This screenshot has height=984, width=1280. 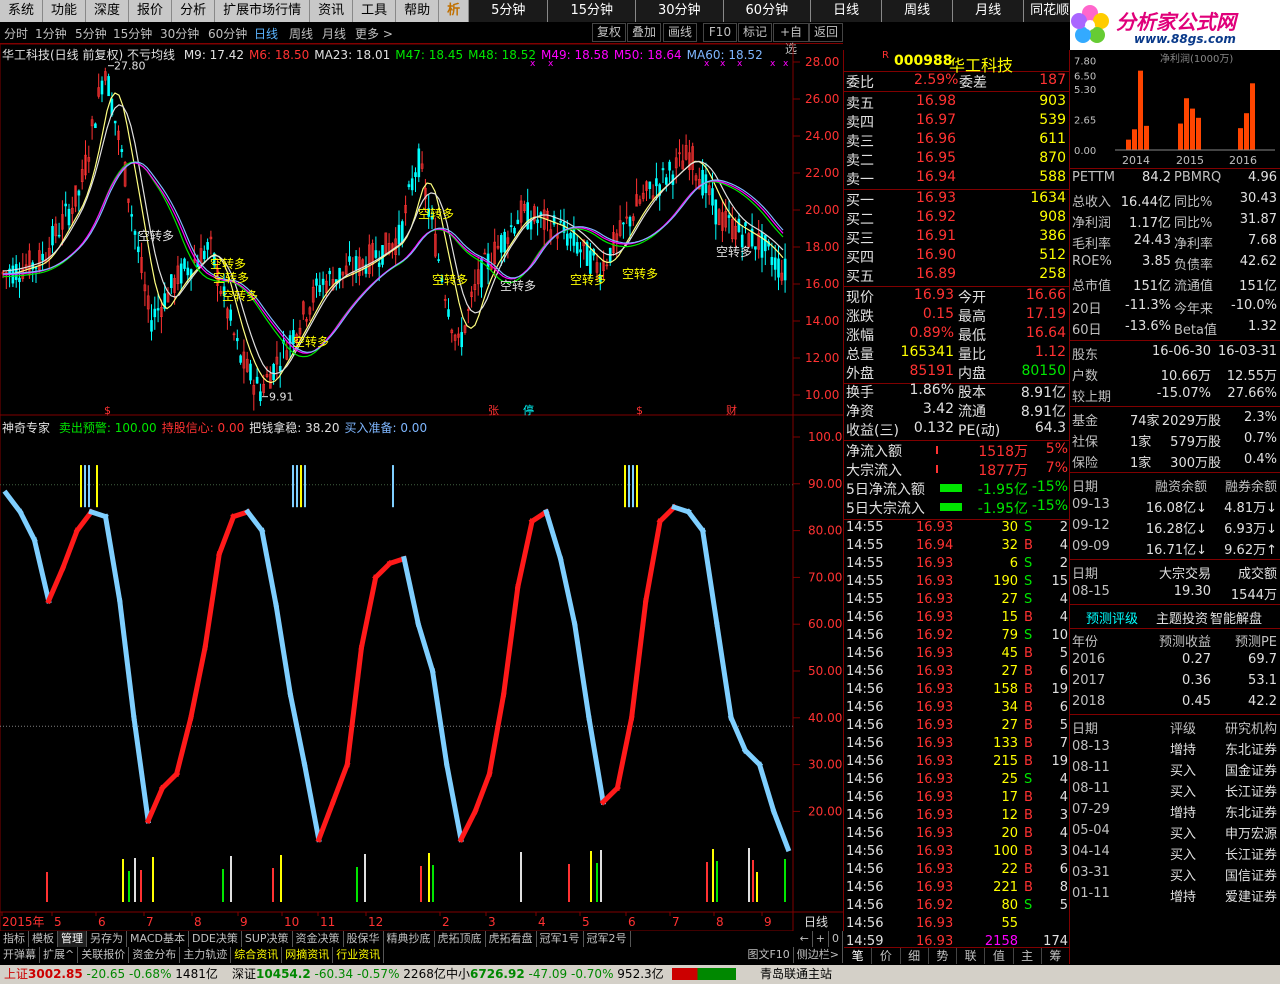 I want to click on indicator-tab-8: 股保华, so click(x=364, y=939).